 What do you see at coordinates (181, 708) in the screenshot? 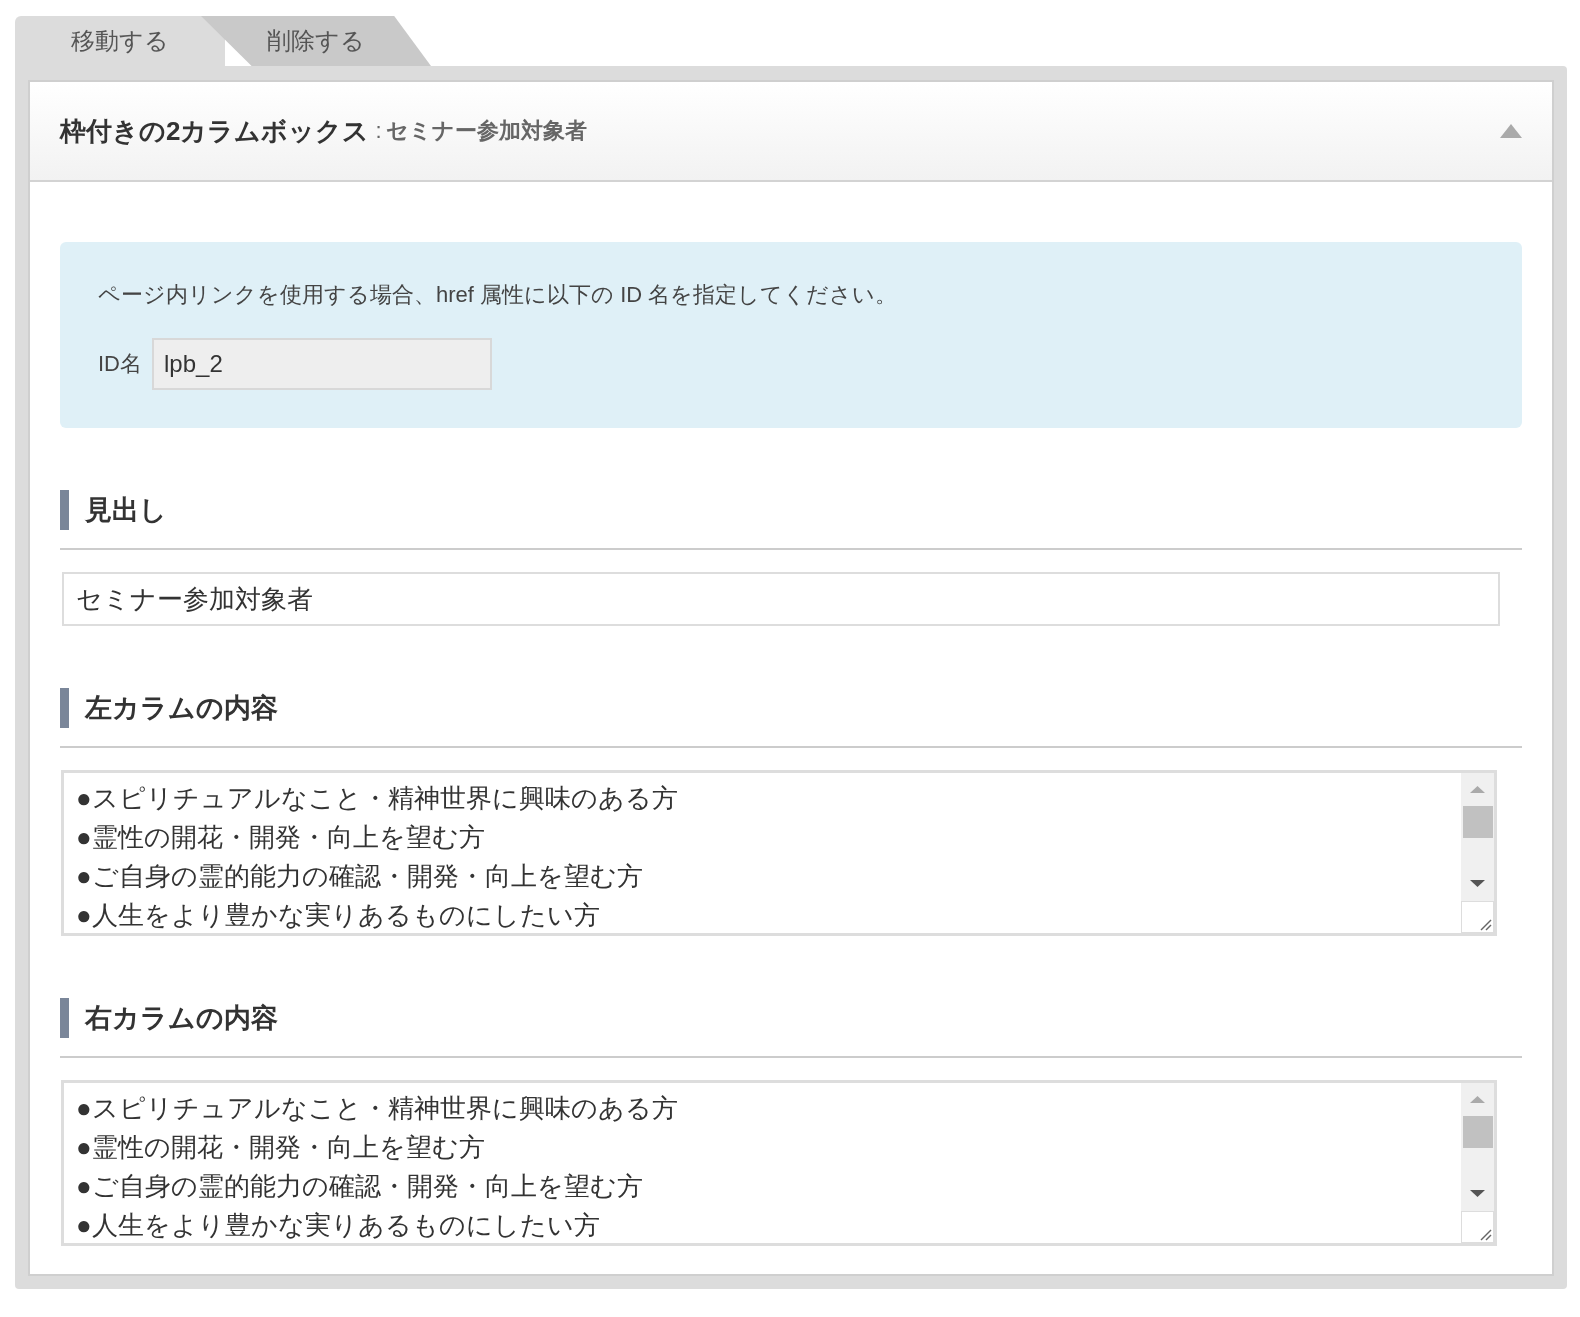
I see `section-heading: 左カラムの内容` at bounding box center [181, 708].